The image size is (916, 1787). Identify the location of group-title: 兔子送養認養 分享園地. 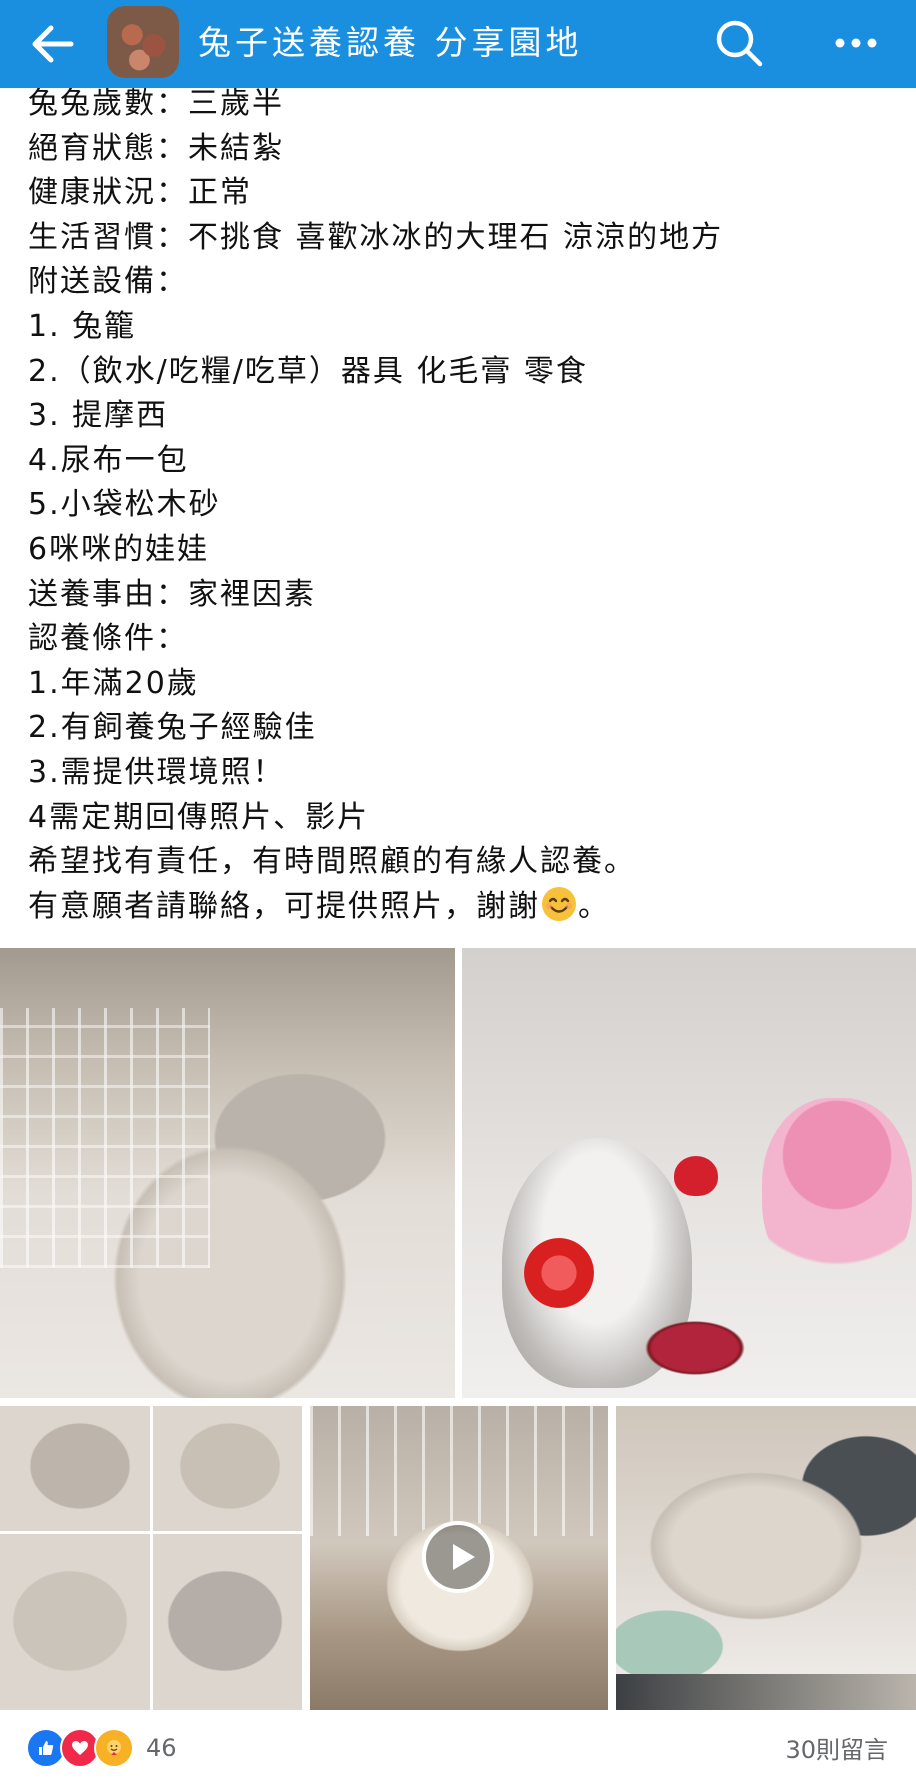
(390, 43).